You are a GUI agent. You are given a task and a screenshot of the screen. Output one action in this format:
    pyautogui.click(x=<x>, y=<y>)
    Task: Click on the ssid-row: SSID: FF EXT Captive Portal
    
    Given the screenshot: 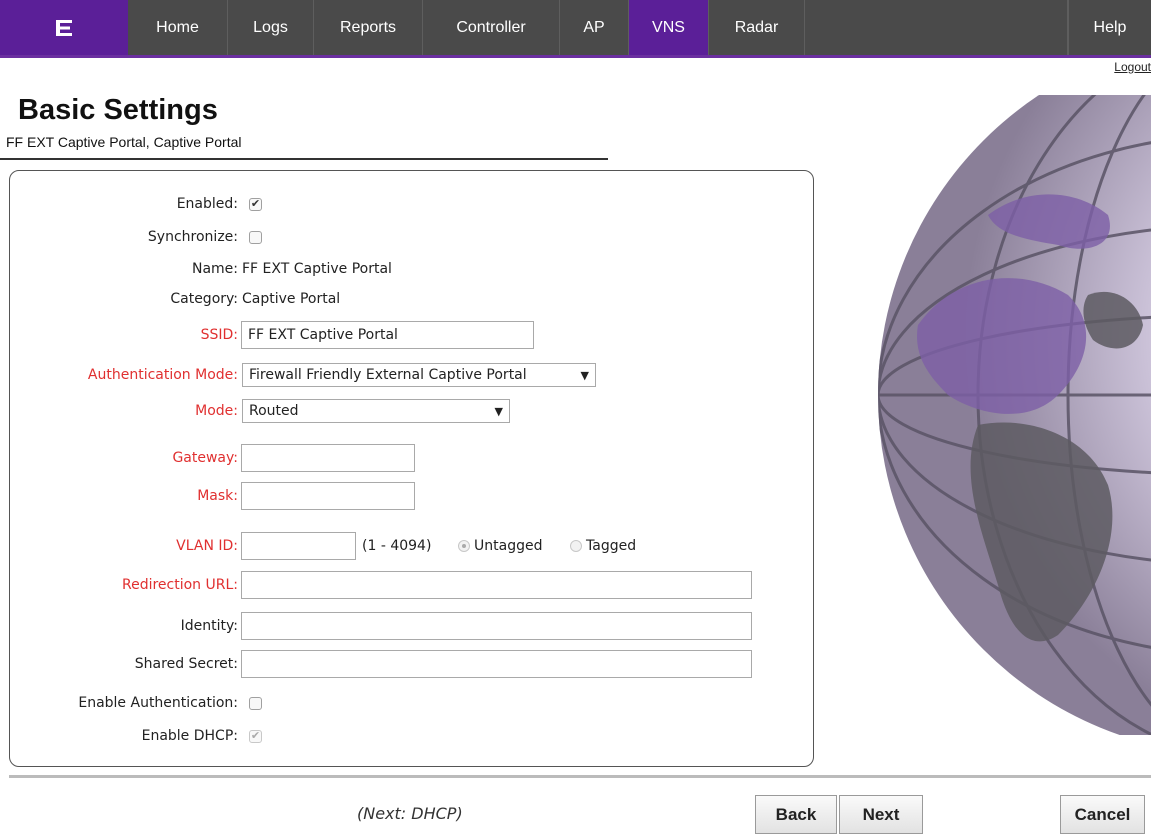 What is the action you would take?
    pyautogui.click(x=412, y=335)
    